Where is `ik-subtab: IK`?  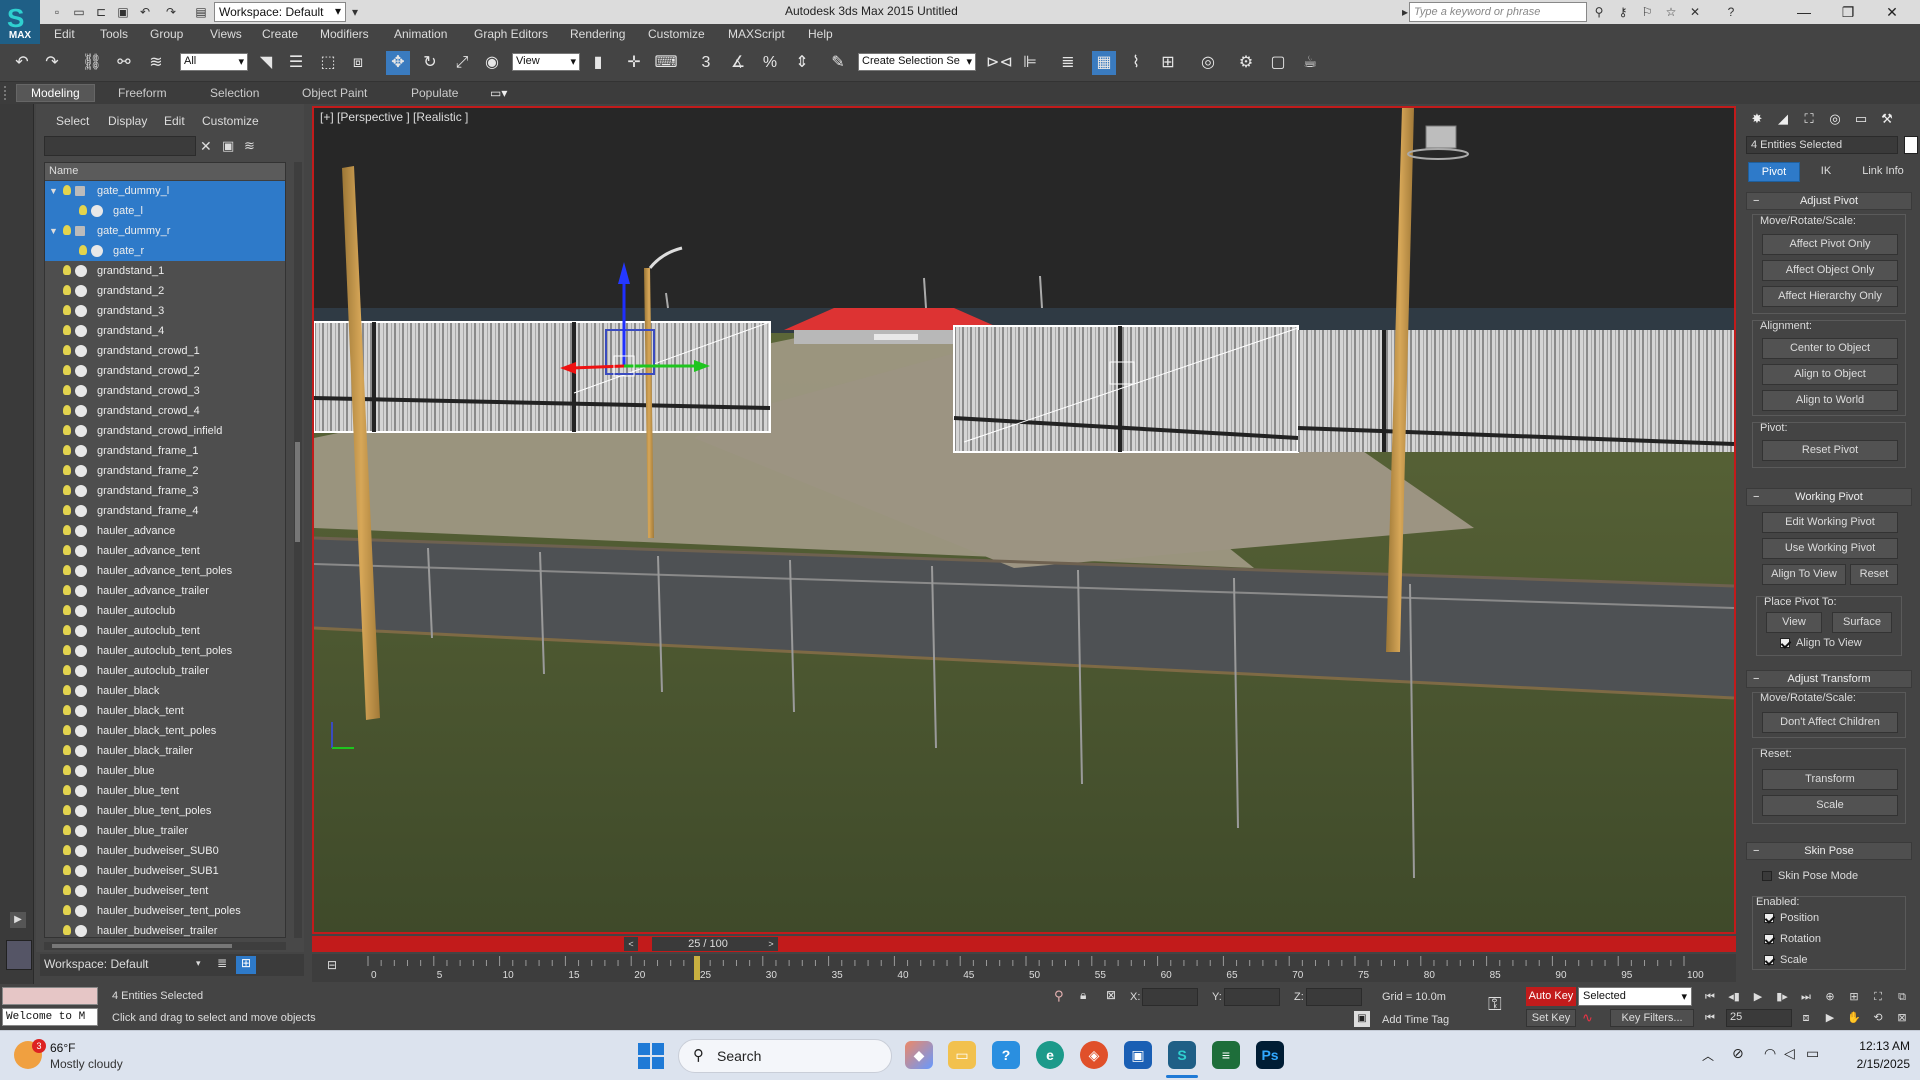 ik-subtab: IK is located at coordinates (1826, 172).